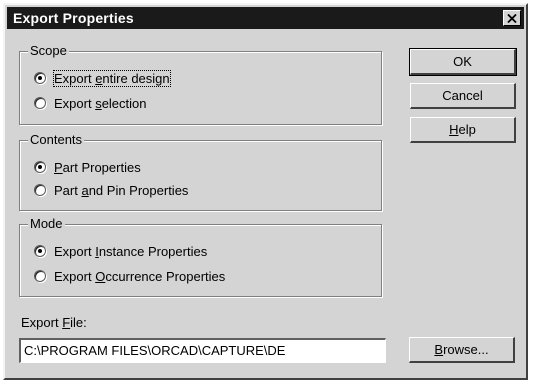 Image resolution: width=534 pixels, height=385 pixels. Describe the element at coordinates (140, 276) in the screenshot. I see `radio-label: Export Occurrence Properties` at that location.